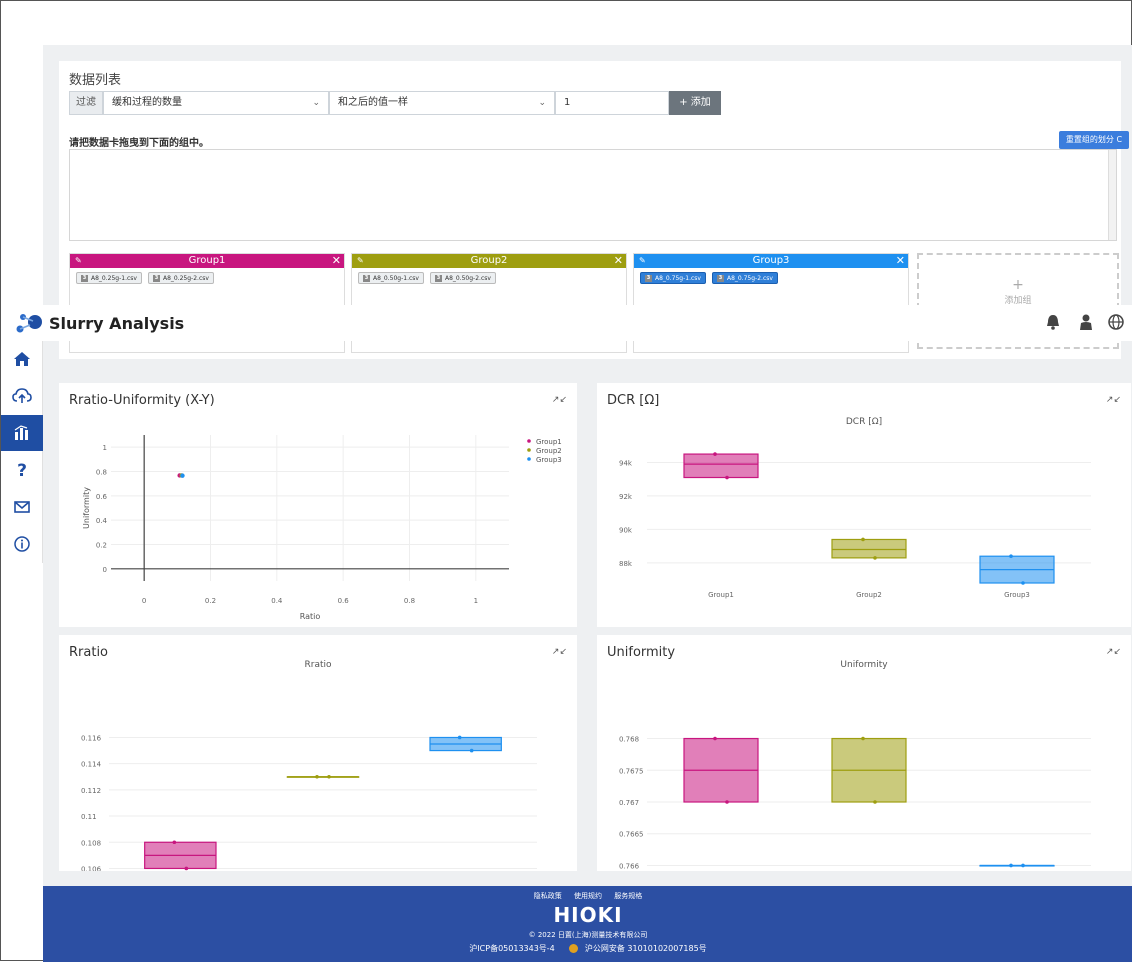  Describe the element at coordinates (182, 475) in the screenshot. I see `scatter-point` at that location.